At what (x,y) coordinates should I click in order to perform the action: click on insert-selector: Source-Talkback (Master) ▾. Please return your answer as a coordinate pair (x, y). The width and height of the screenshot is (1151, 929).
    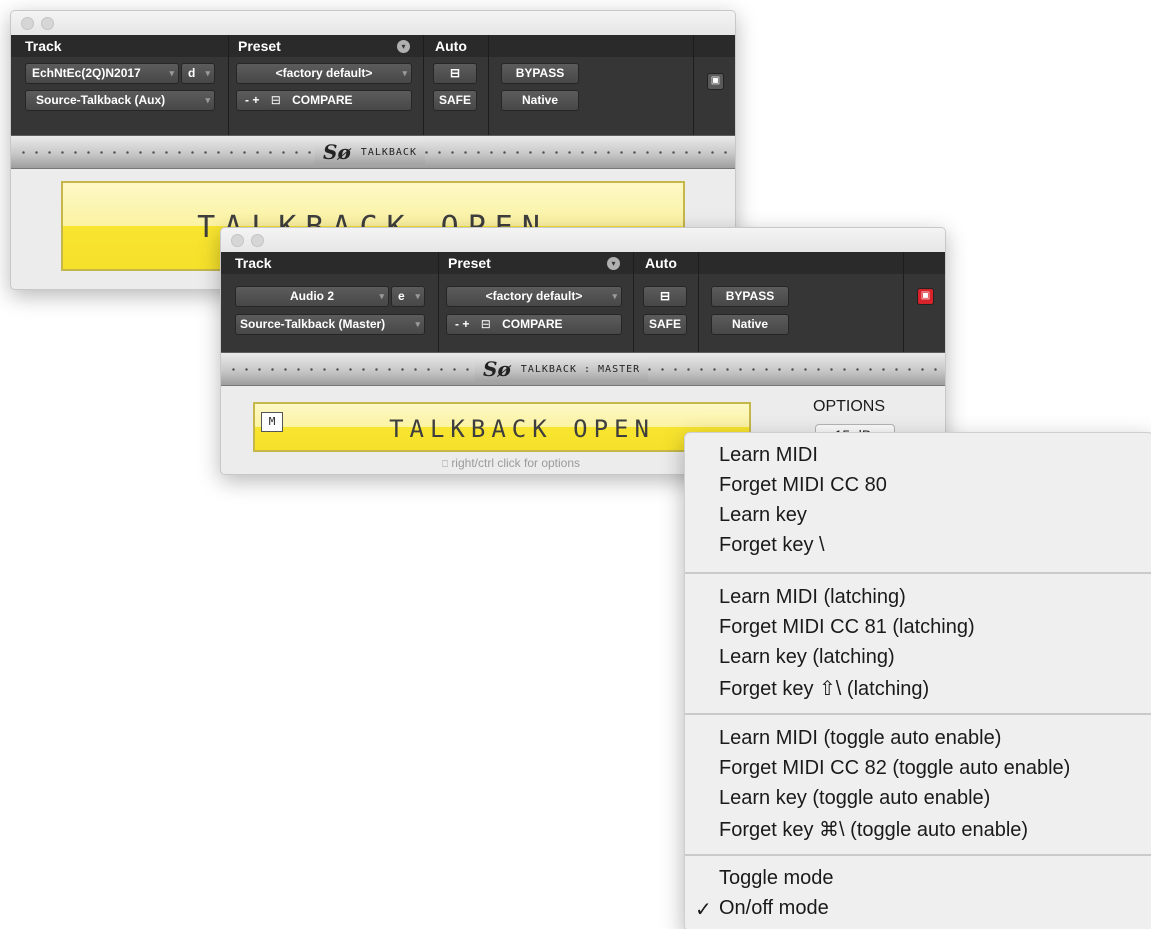
    Looking at the image, I should click on (330, 324).